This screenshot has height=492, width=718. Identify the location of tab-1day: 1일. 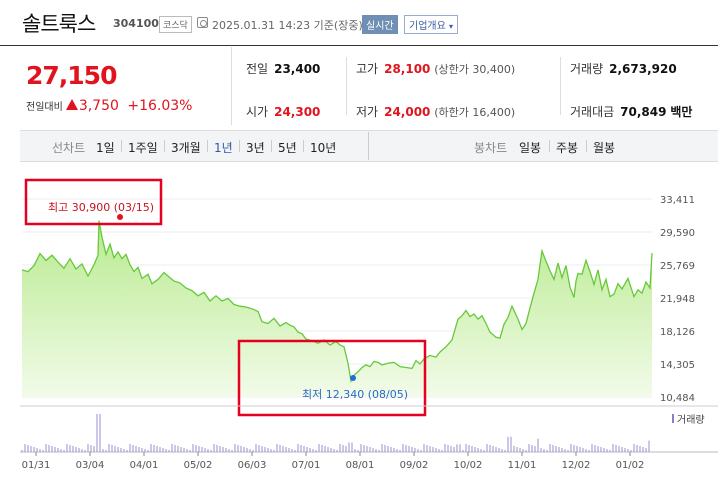
(105, 147).